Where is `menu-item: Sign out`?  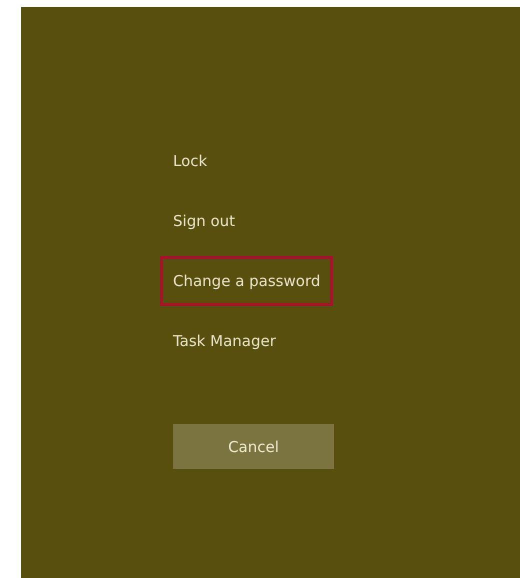
menu-item: Sign out is located at coordinates (204, 221).